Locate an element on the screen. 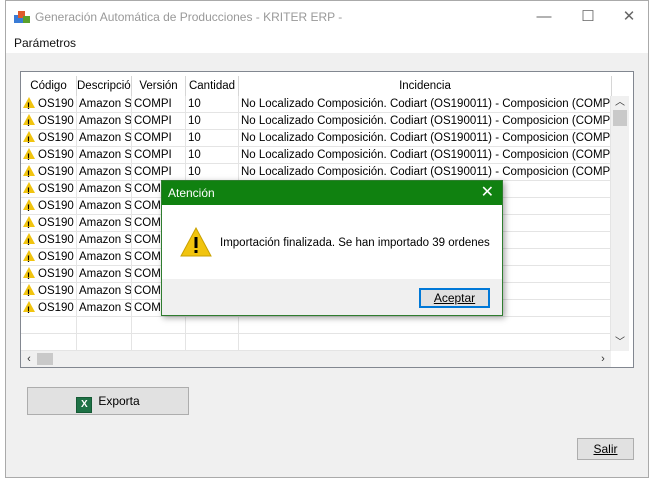 The width and height of the screenshot is (654, 484). scroll-up-icon: ︿ is located at coordinates (620, 103).